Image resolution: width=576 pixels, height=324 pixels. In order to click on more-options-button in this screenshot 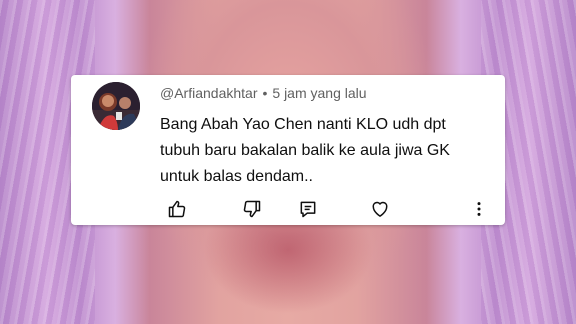, I will do `click(479, 209)`.